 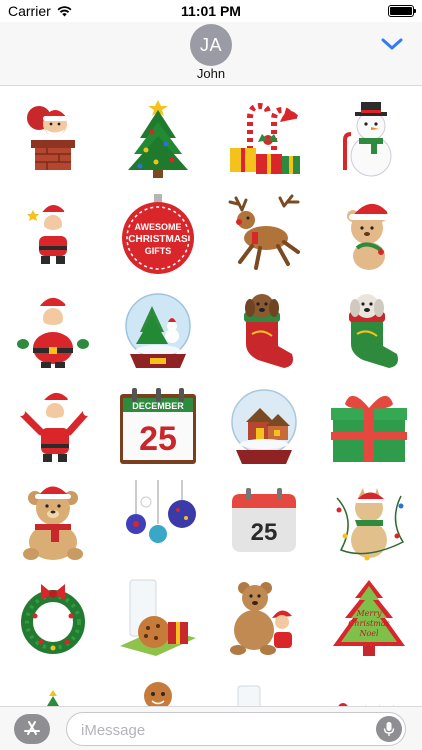 What do you see at coordinates (236, 729) in the screenshot?
I see `message-input: iMessage` at bounding box center [236, 729].